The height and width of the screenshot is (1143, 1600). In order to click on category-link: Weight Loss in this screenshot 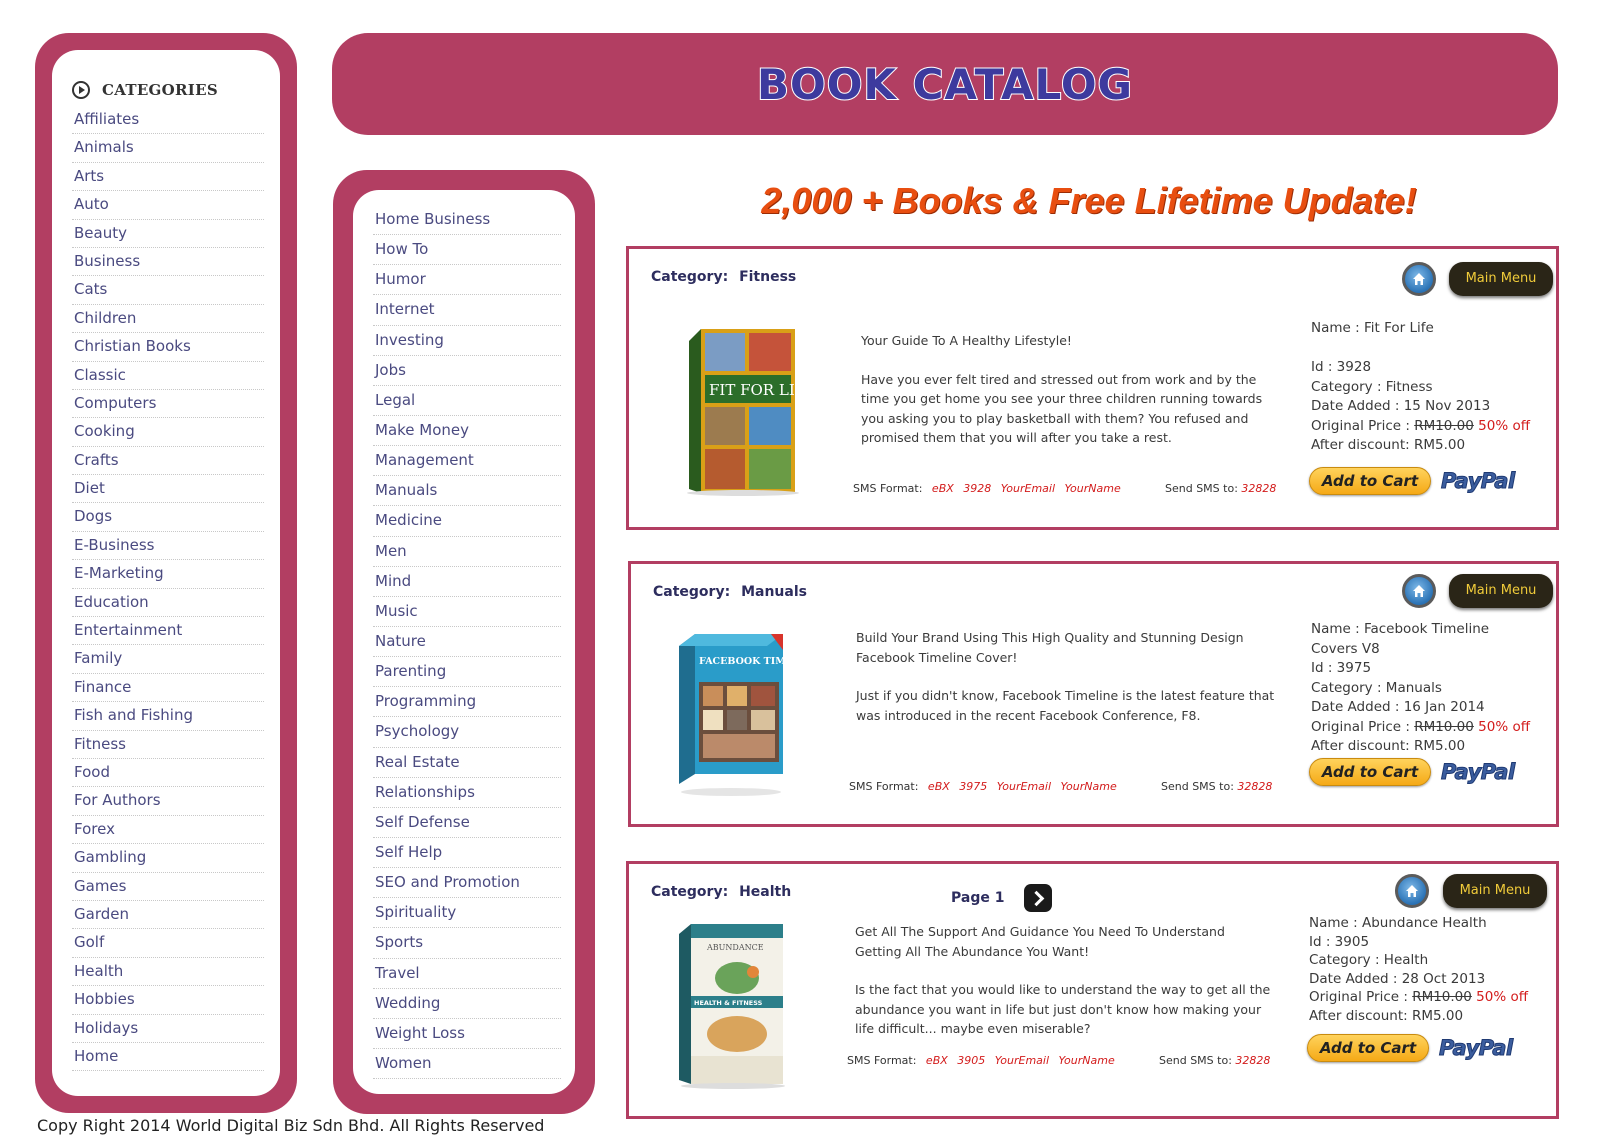, I will do `click(467, 1034)`.